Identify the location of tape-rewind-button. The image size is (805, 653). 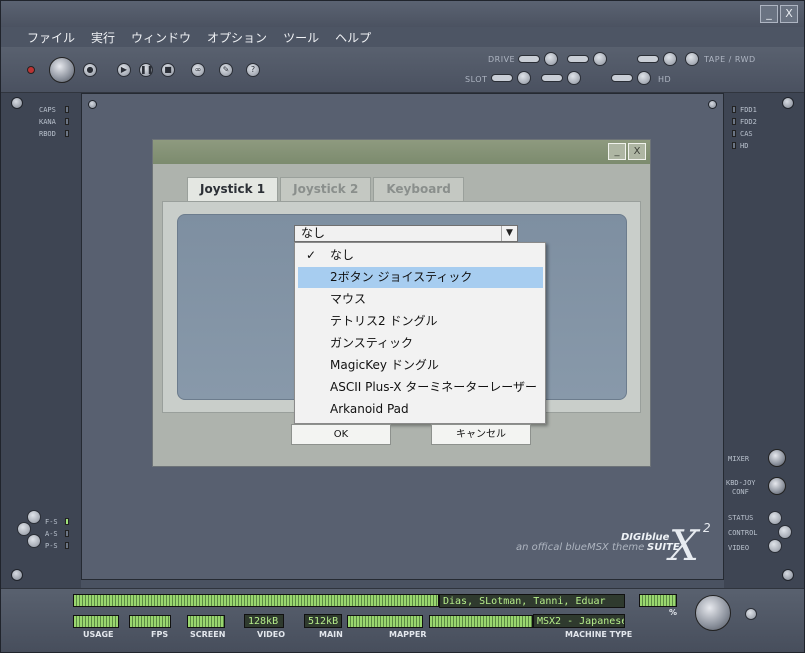
(692, 59).